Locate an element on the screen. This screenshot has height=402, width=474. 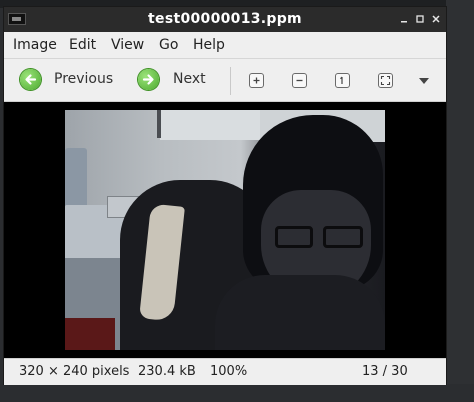
file-size: 230.4 kB is located at coordinates (167, 371).